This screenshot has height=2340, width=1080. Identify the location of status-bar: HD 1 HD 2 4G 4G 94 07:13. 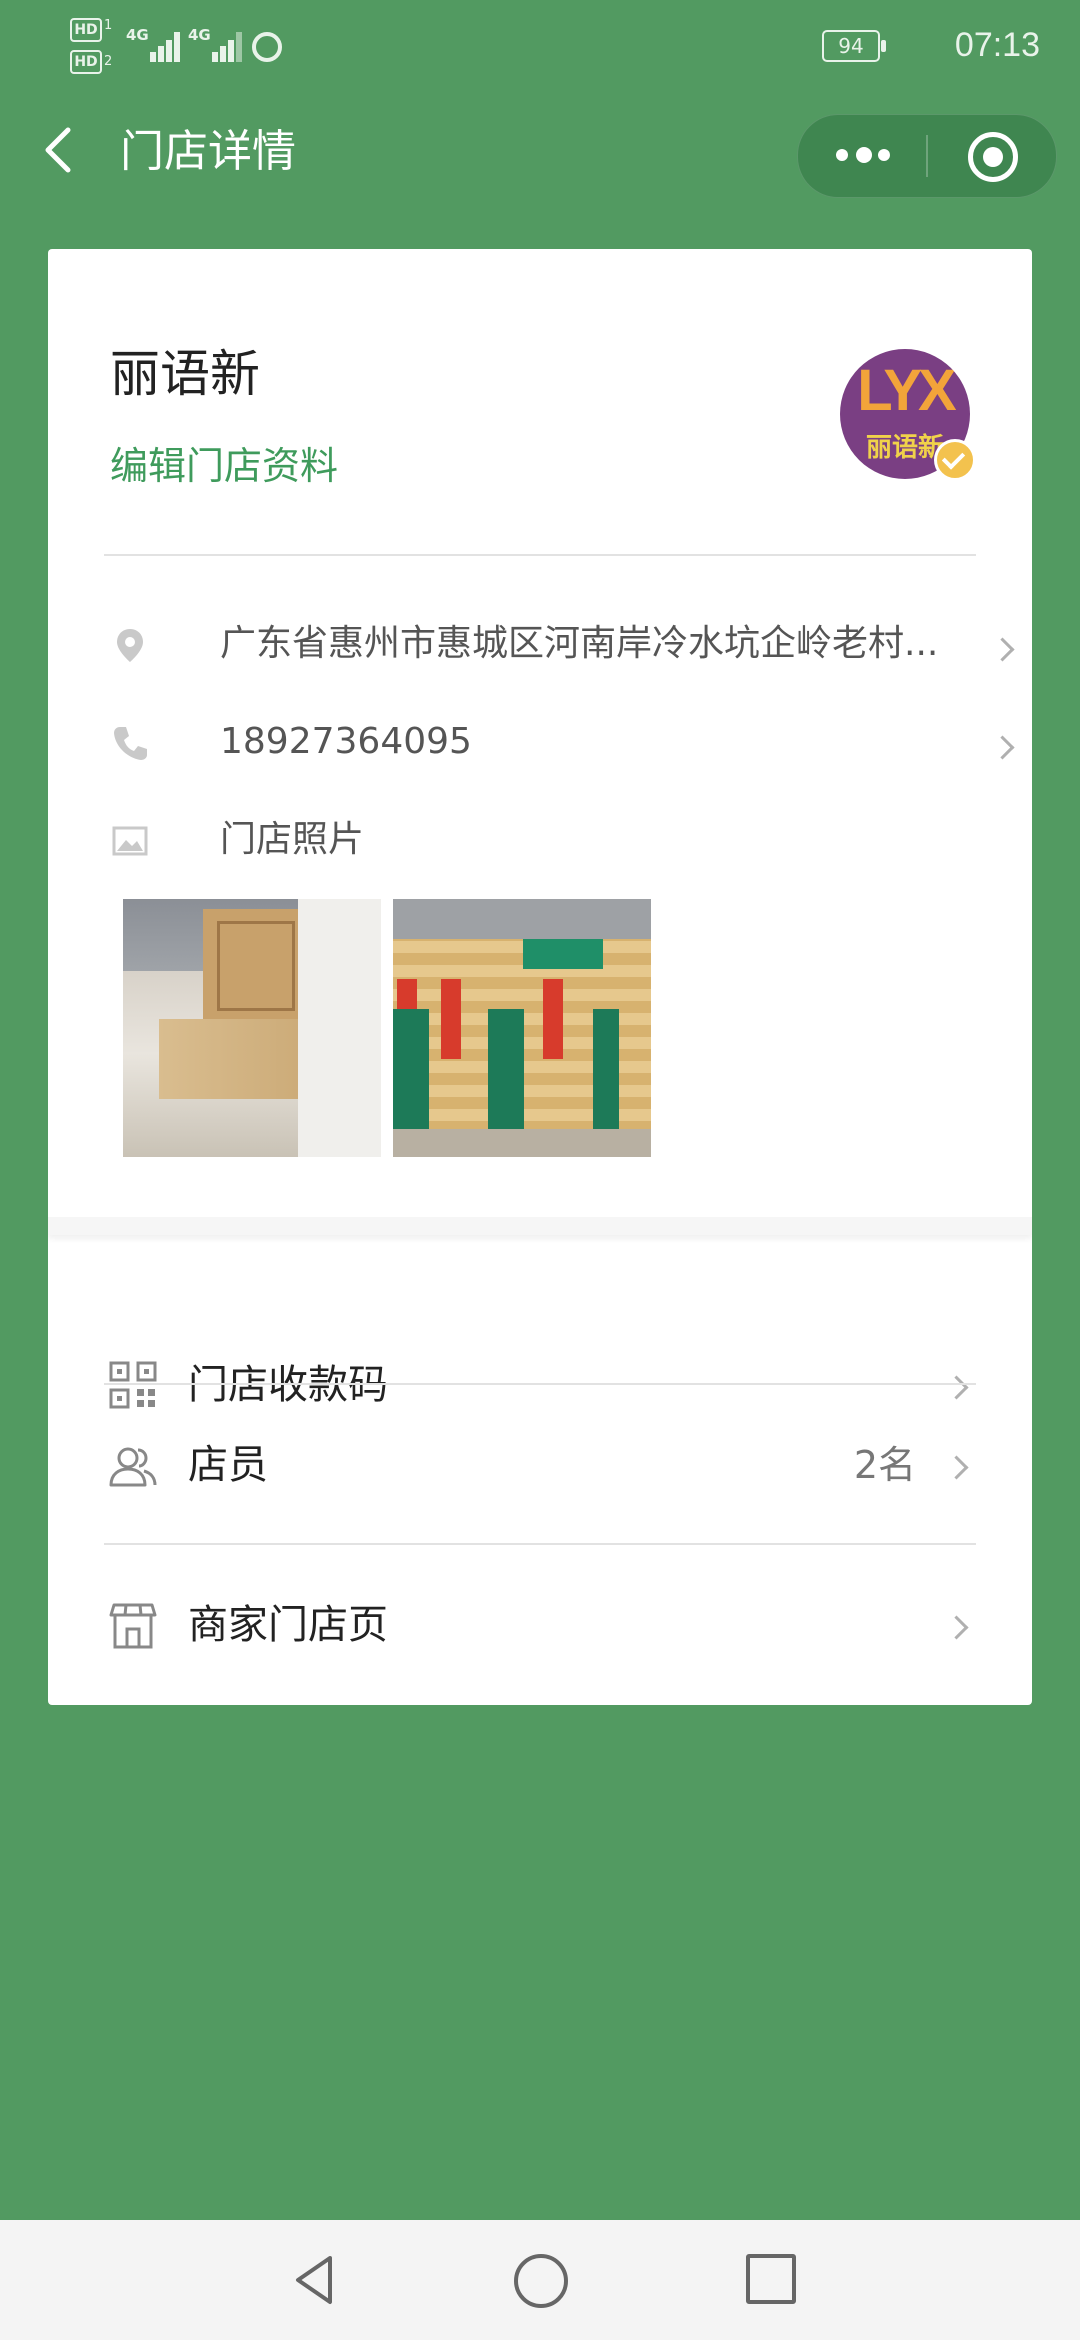
(540, 48).